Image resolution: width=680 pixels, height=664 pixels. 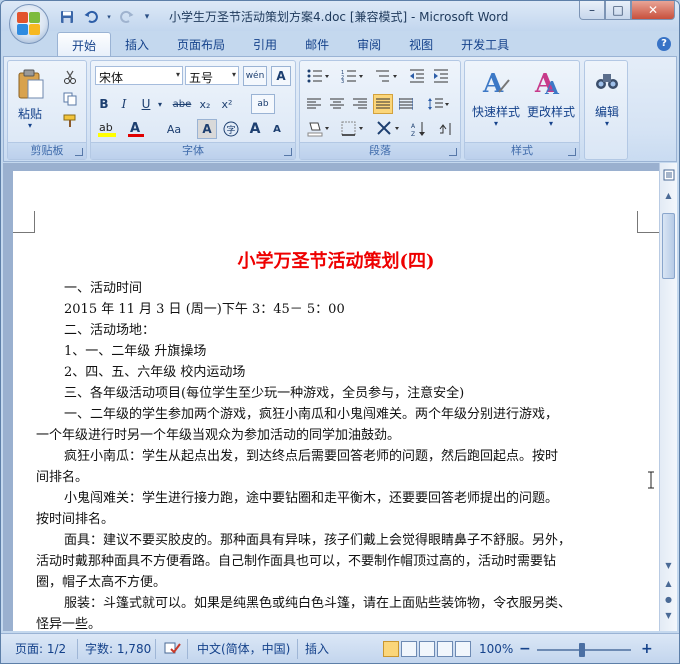 I want to click on undo-icon, so click(x=91, y=17).